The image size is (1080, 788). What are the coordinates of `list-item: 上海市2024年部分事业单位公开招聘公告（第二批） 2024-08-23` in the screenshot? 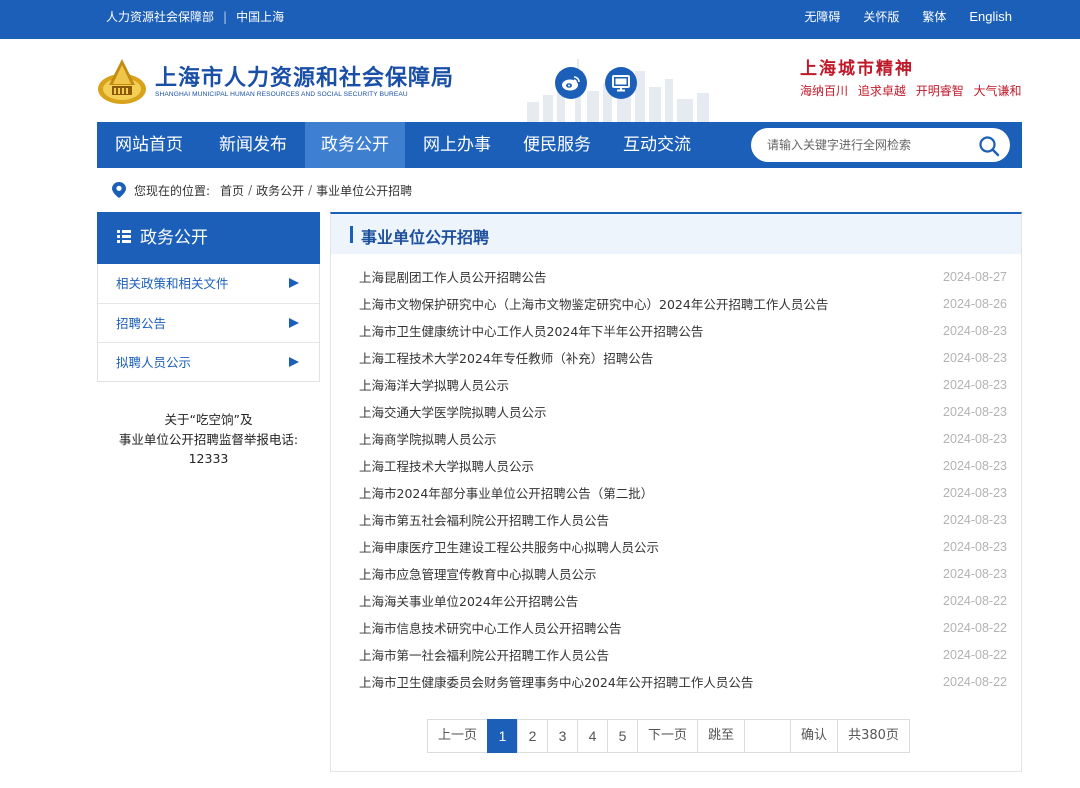 It's located at (676, 493).